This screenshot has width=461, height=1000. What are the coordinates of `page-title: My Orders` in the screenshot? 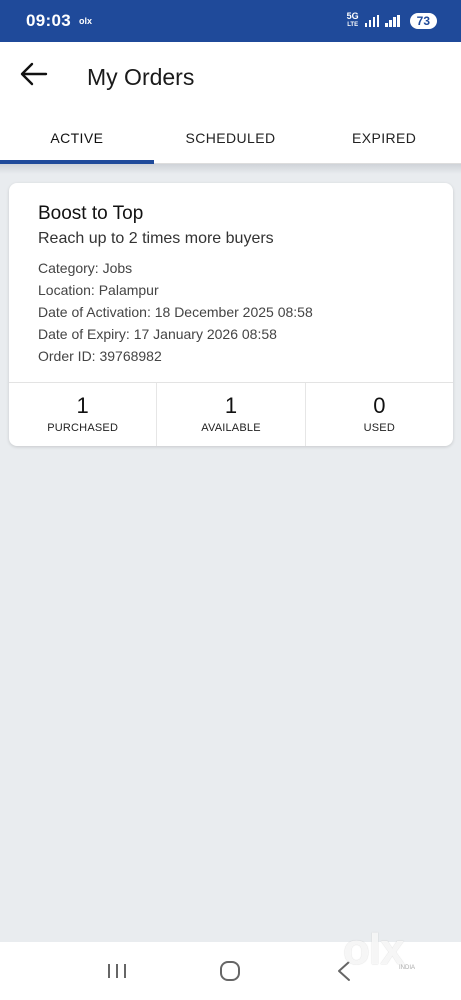 It's located at (141, 77).